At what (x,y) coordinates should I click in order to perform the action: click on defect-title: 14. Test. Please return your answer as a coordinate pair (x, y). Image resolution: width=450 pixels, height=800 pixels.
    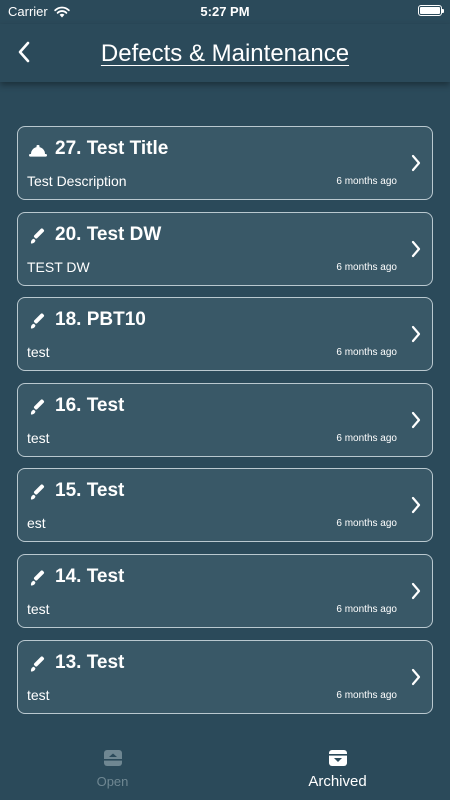
    Looking at the image, I should click on (90, 576).